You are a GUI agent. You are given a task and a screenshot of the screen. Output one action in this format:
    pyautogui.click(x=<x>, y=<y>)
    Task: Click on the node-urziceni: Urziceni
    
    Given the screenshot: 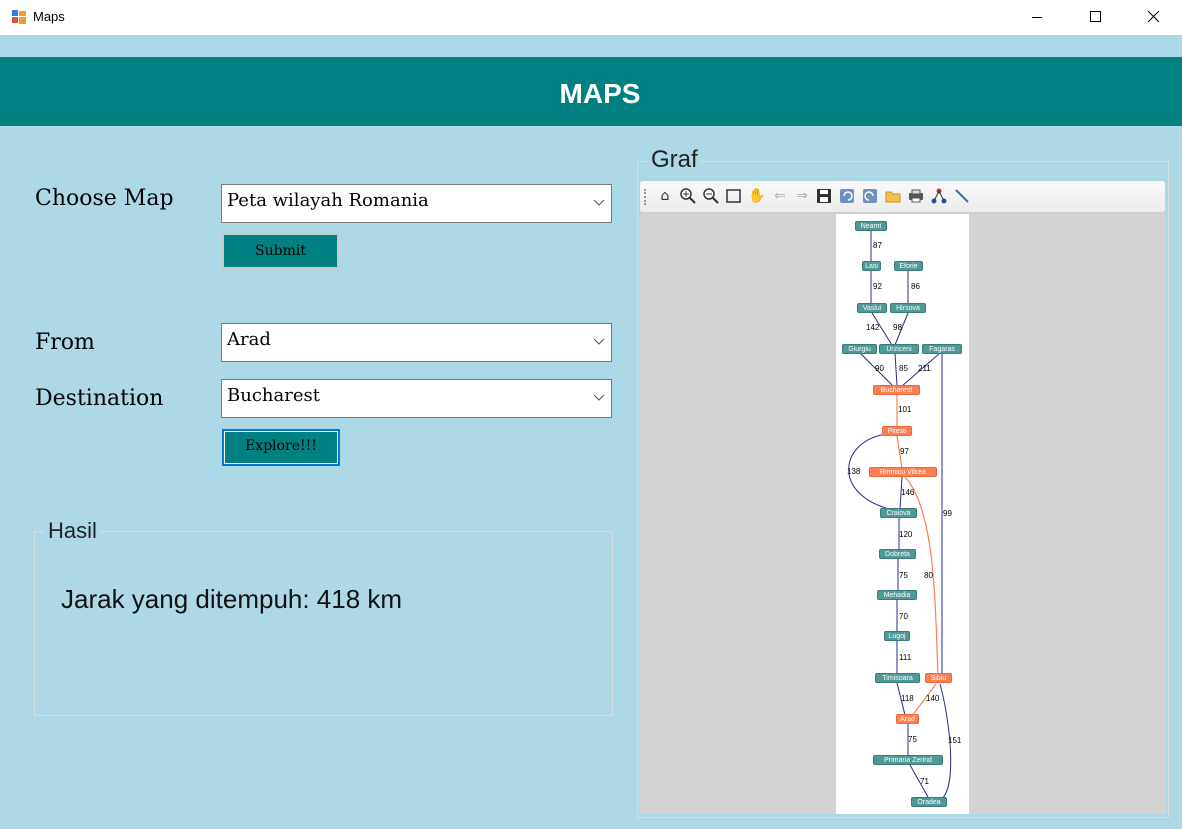 What is the action you would take?
    pyautogui.click(x=899, y=349)
    